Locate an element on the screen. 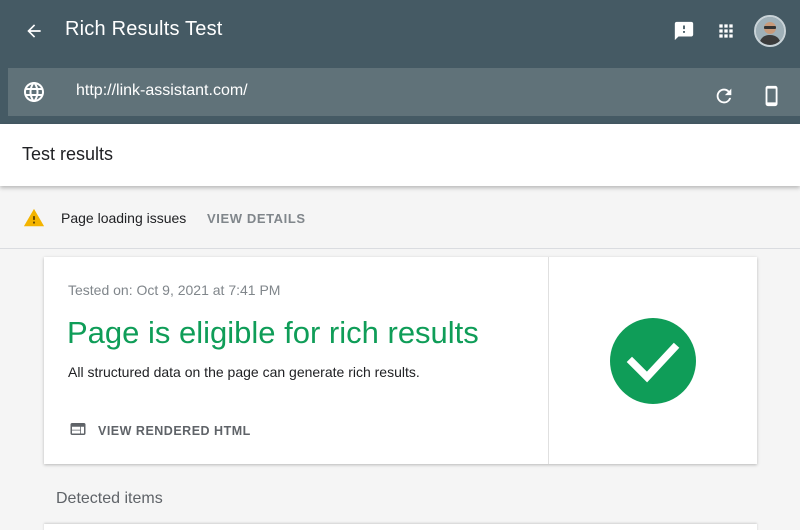 This screenshot has height=530, width=800. top-toolbar: Rich Results Test is located at coordinates (400, 31).